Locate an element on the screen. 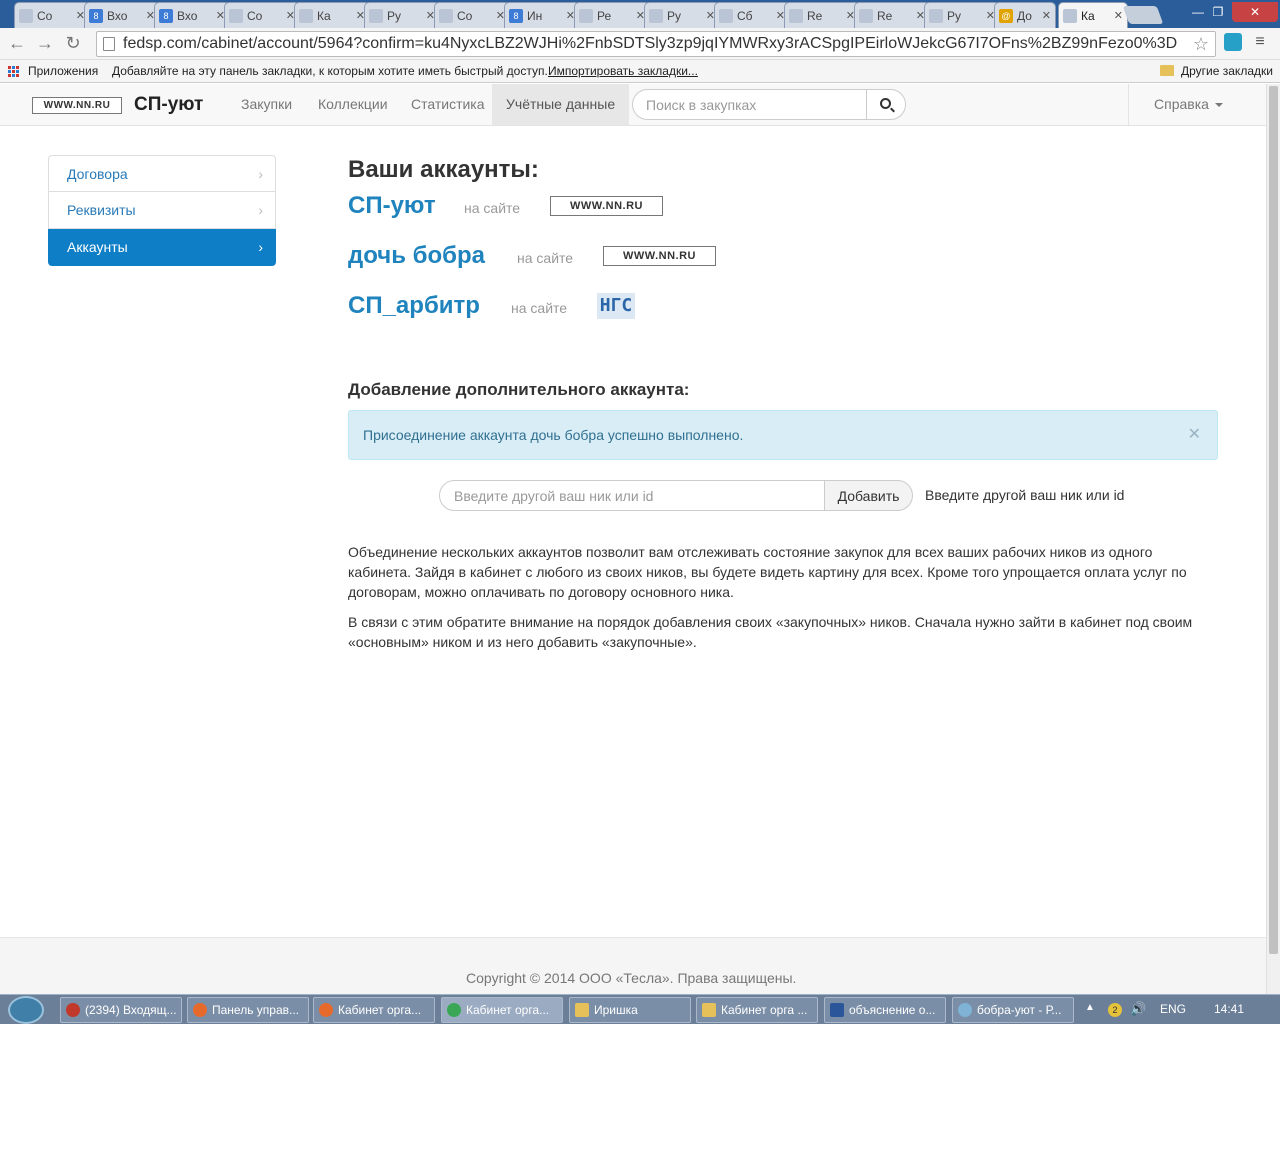 Image resolution: width=1280 pixels, height=1169 pixels. window-close-icon: ✕ is located at coordinates (1255, 12).